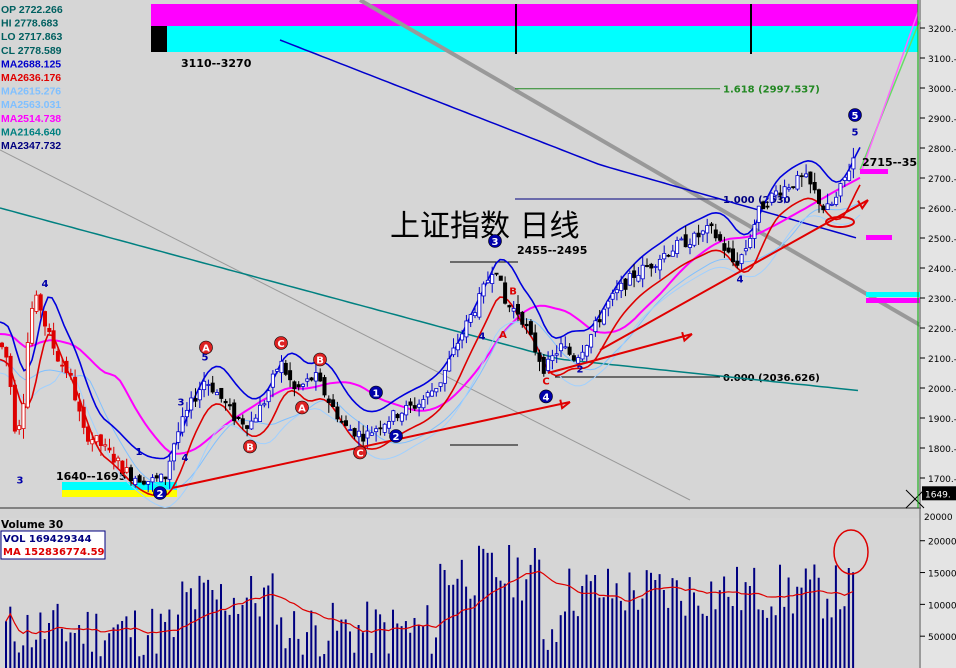  I want to click on vol-y-tick-label: 10000, so click(942, 606).